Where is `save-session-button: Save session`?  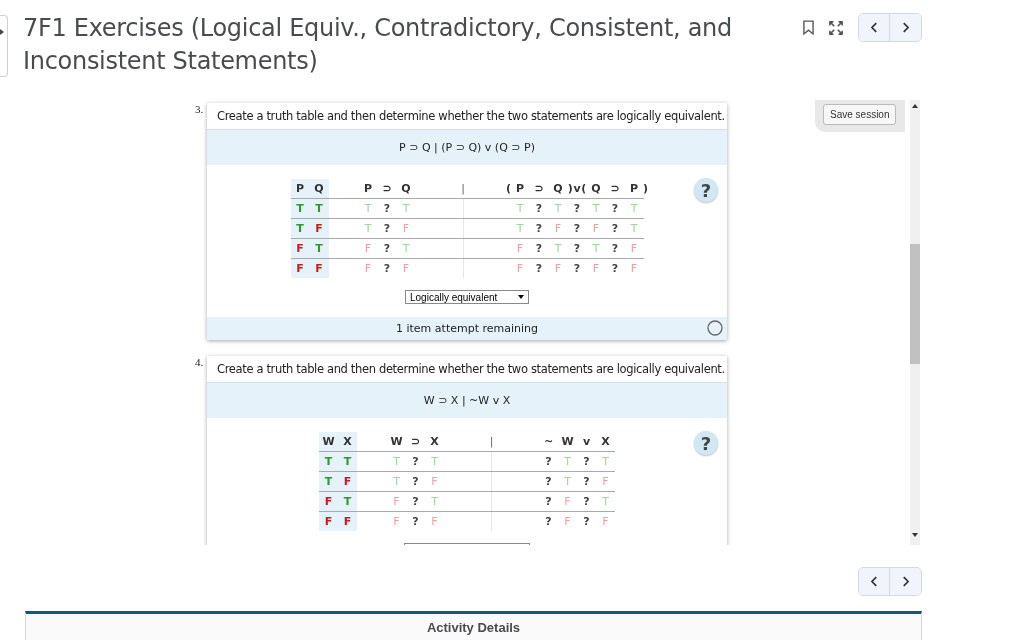 save-session-button: Save session is located at coordinates (860, 114).